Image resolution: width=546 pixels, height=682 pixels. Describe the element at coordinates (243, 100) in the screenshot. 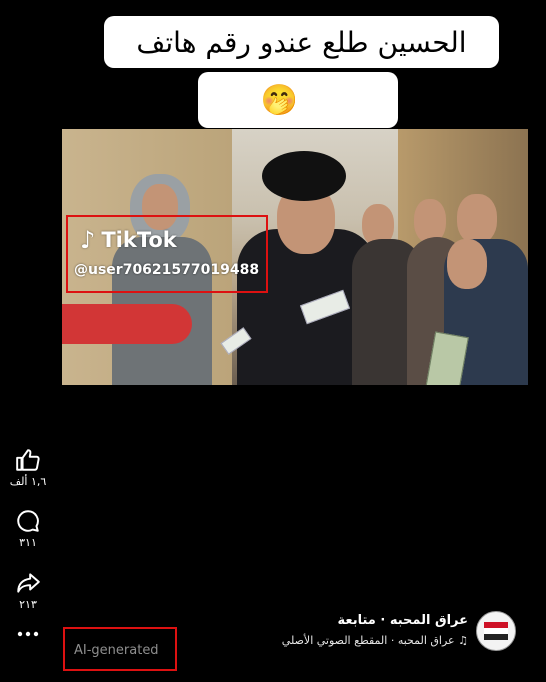

I see `emoji: 😳` at that location.